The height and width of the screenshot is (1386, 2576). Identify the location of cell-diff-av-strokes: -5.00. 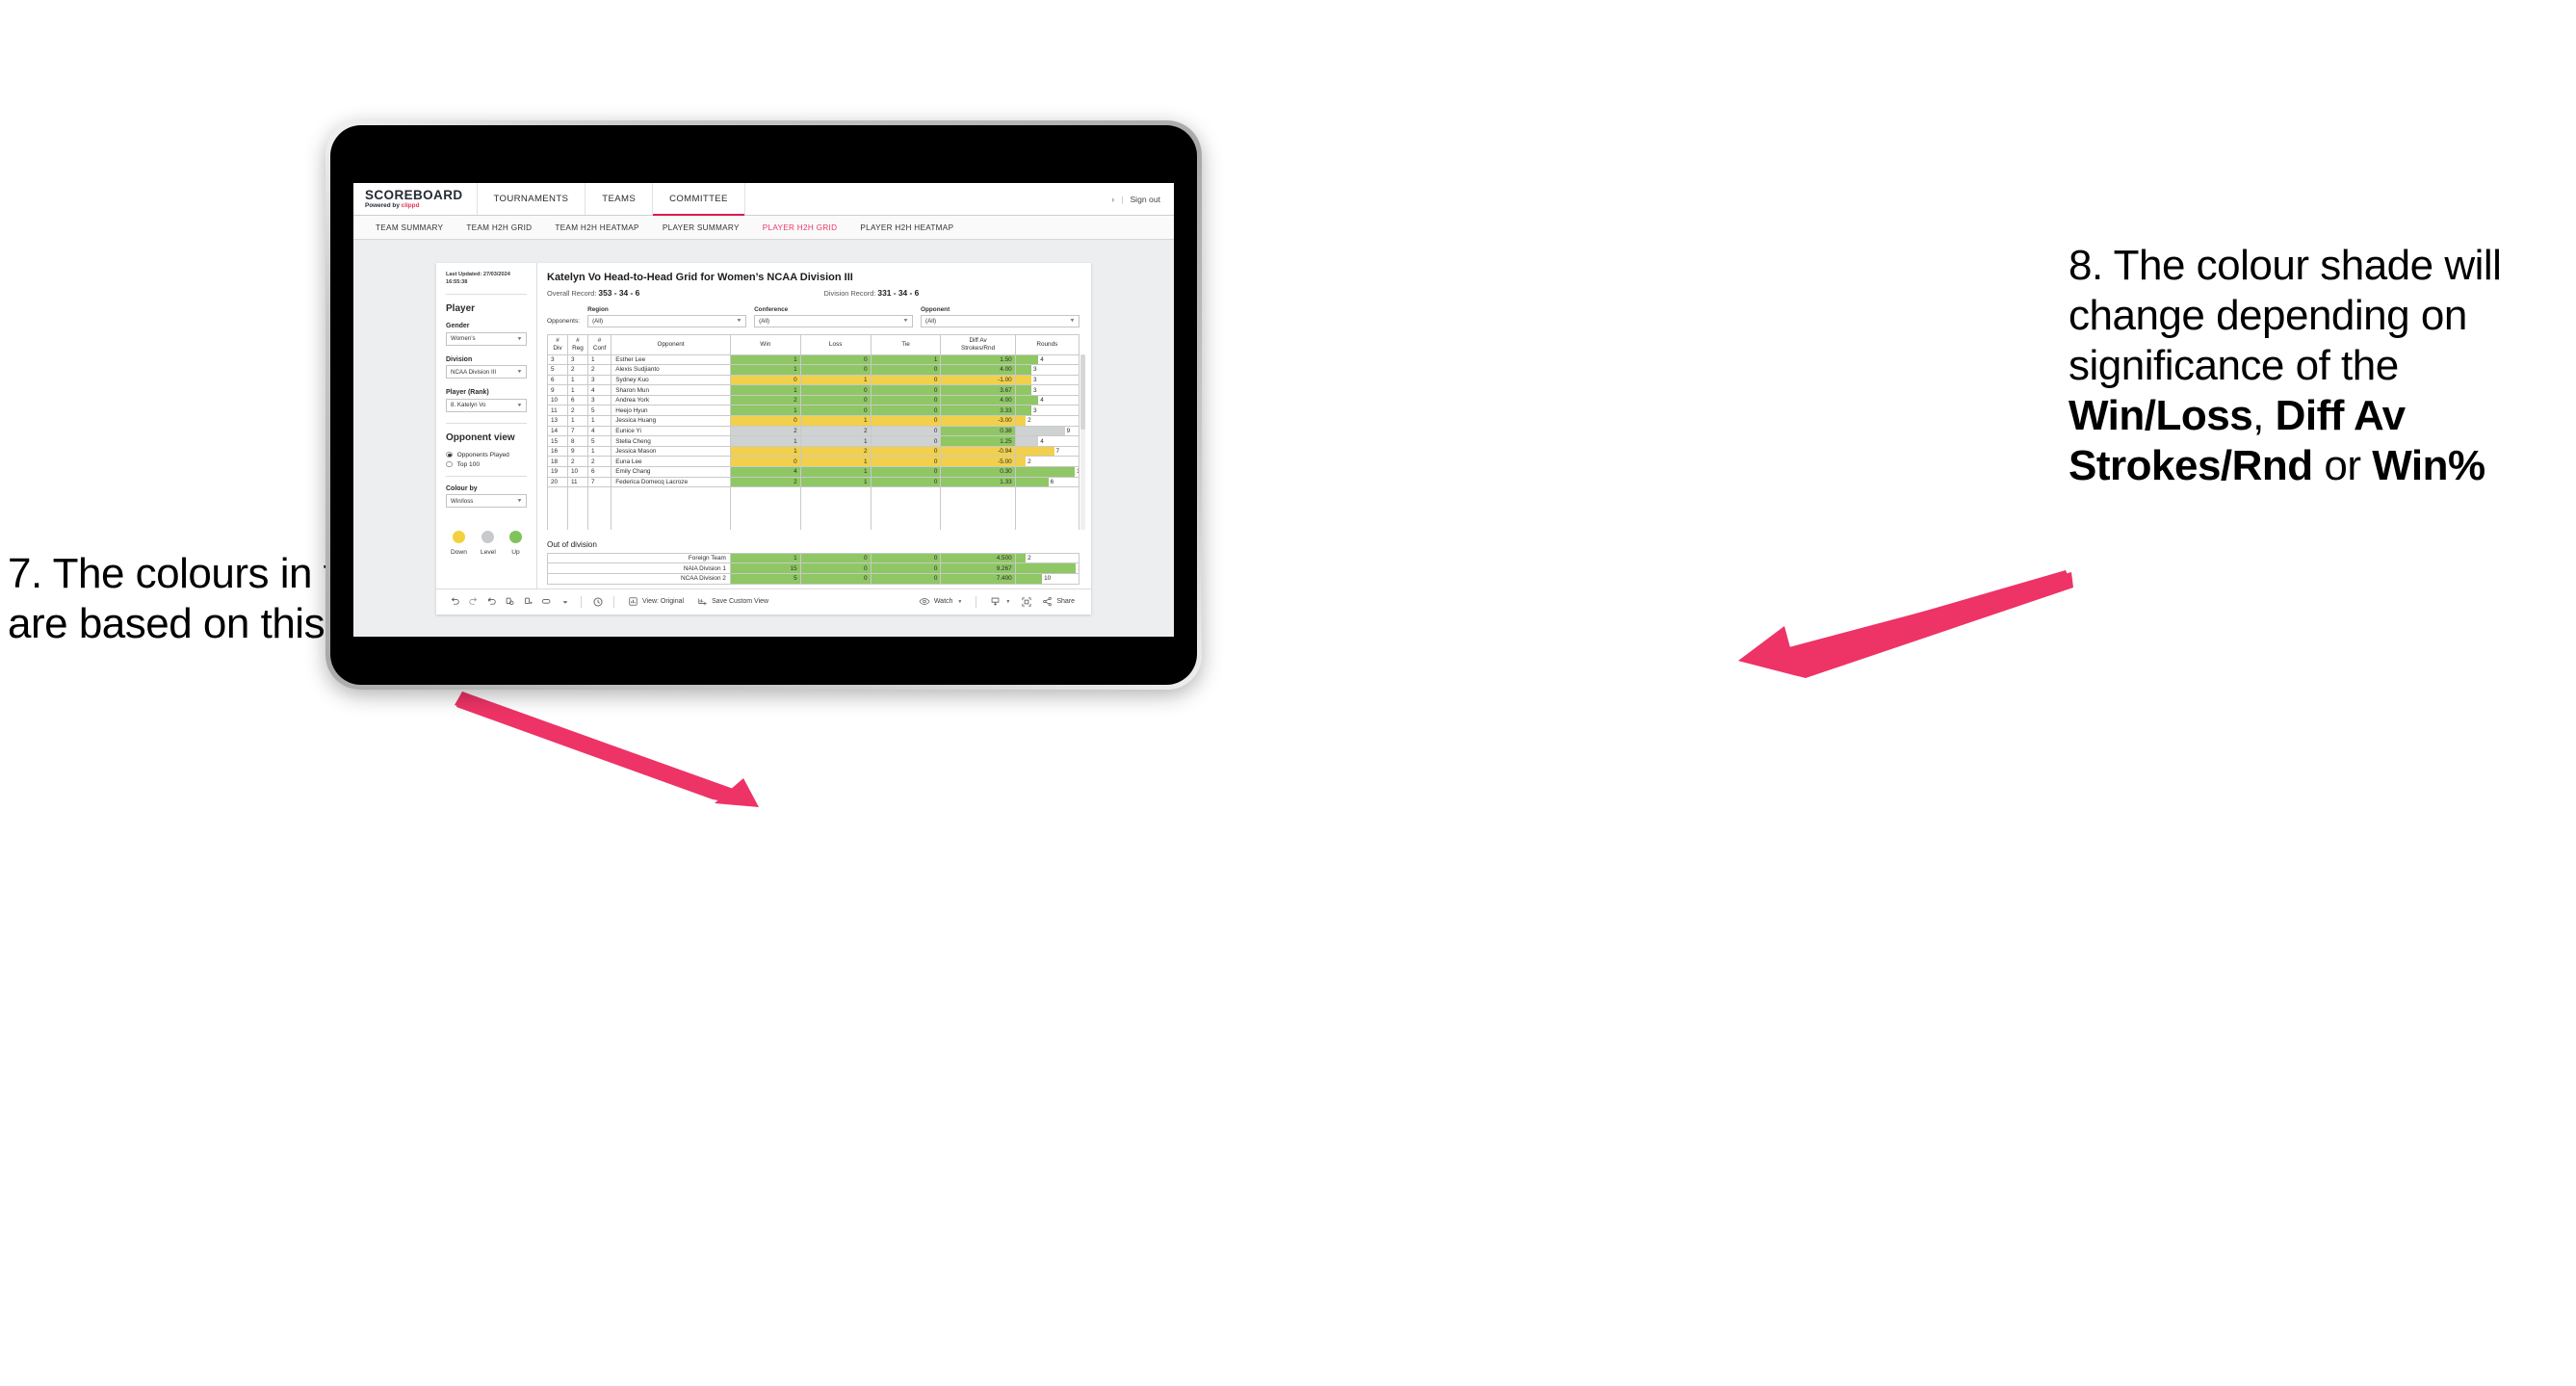
(978, 462).